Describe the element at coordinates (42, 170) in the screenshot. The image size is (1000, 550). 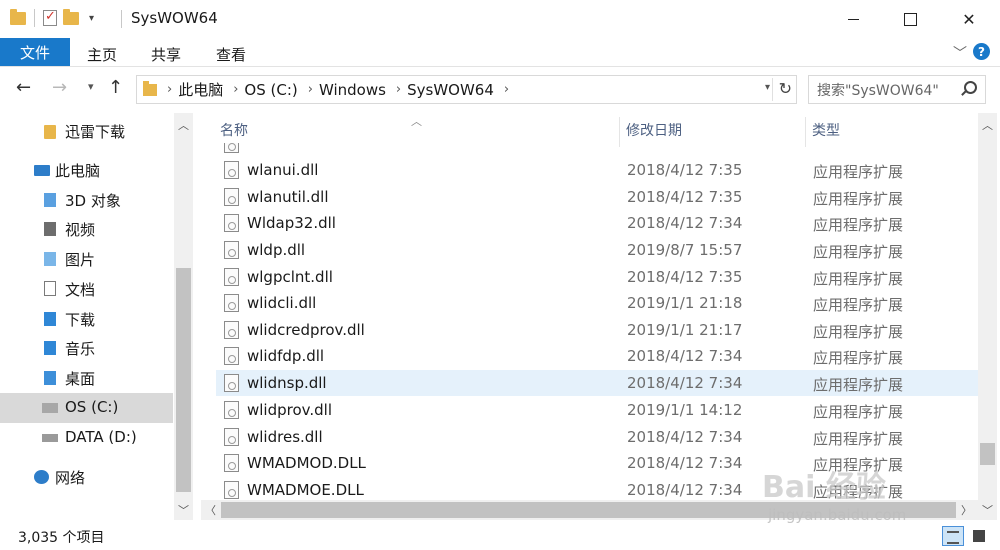
I see `computer-icon` at that location.